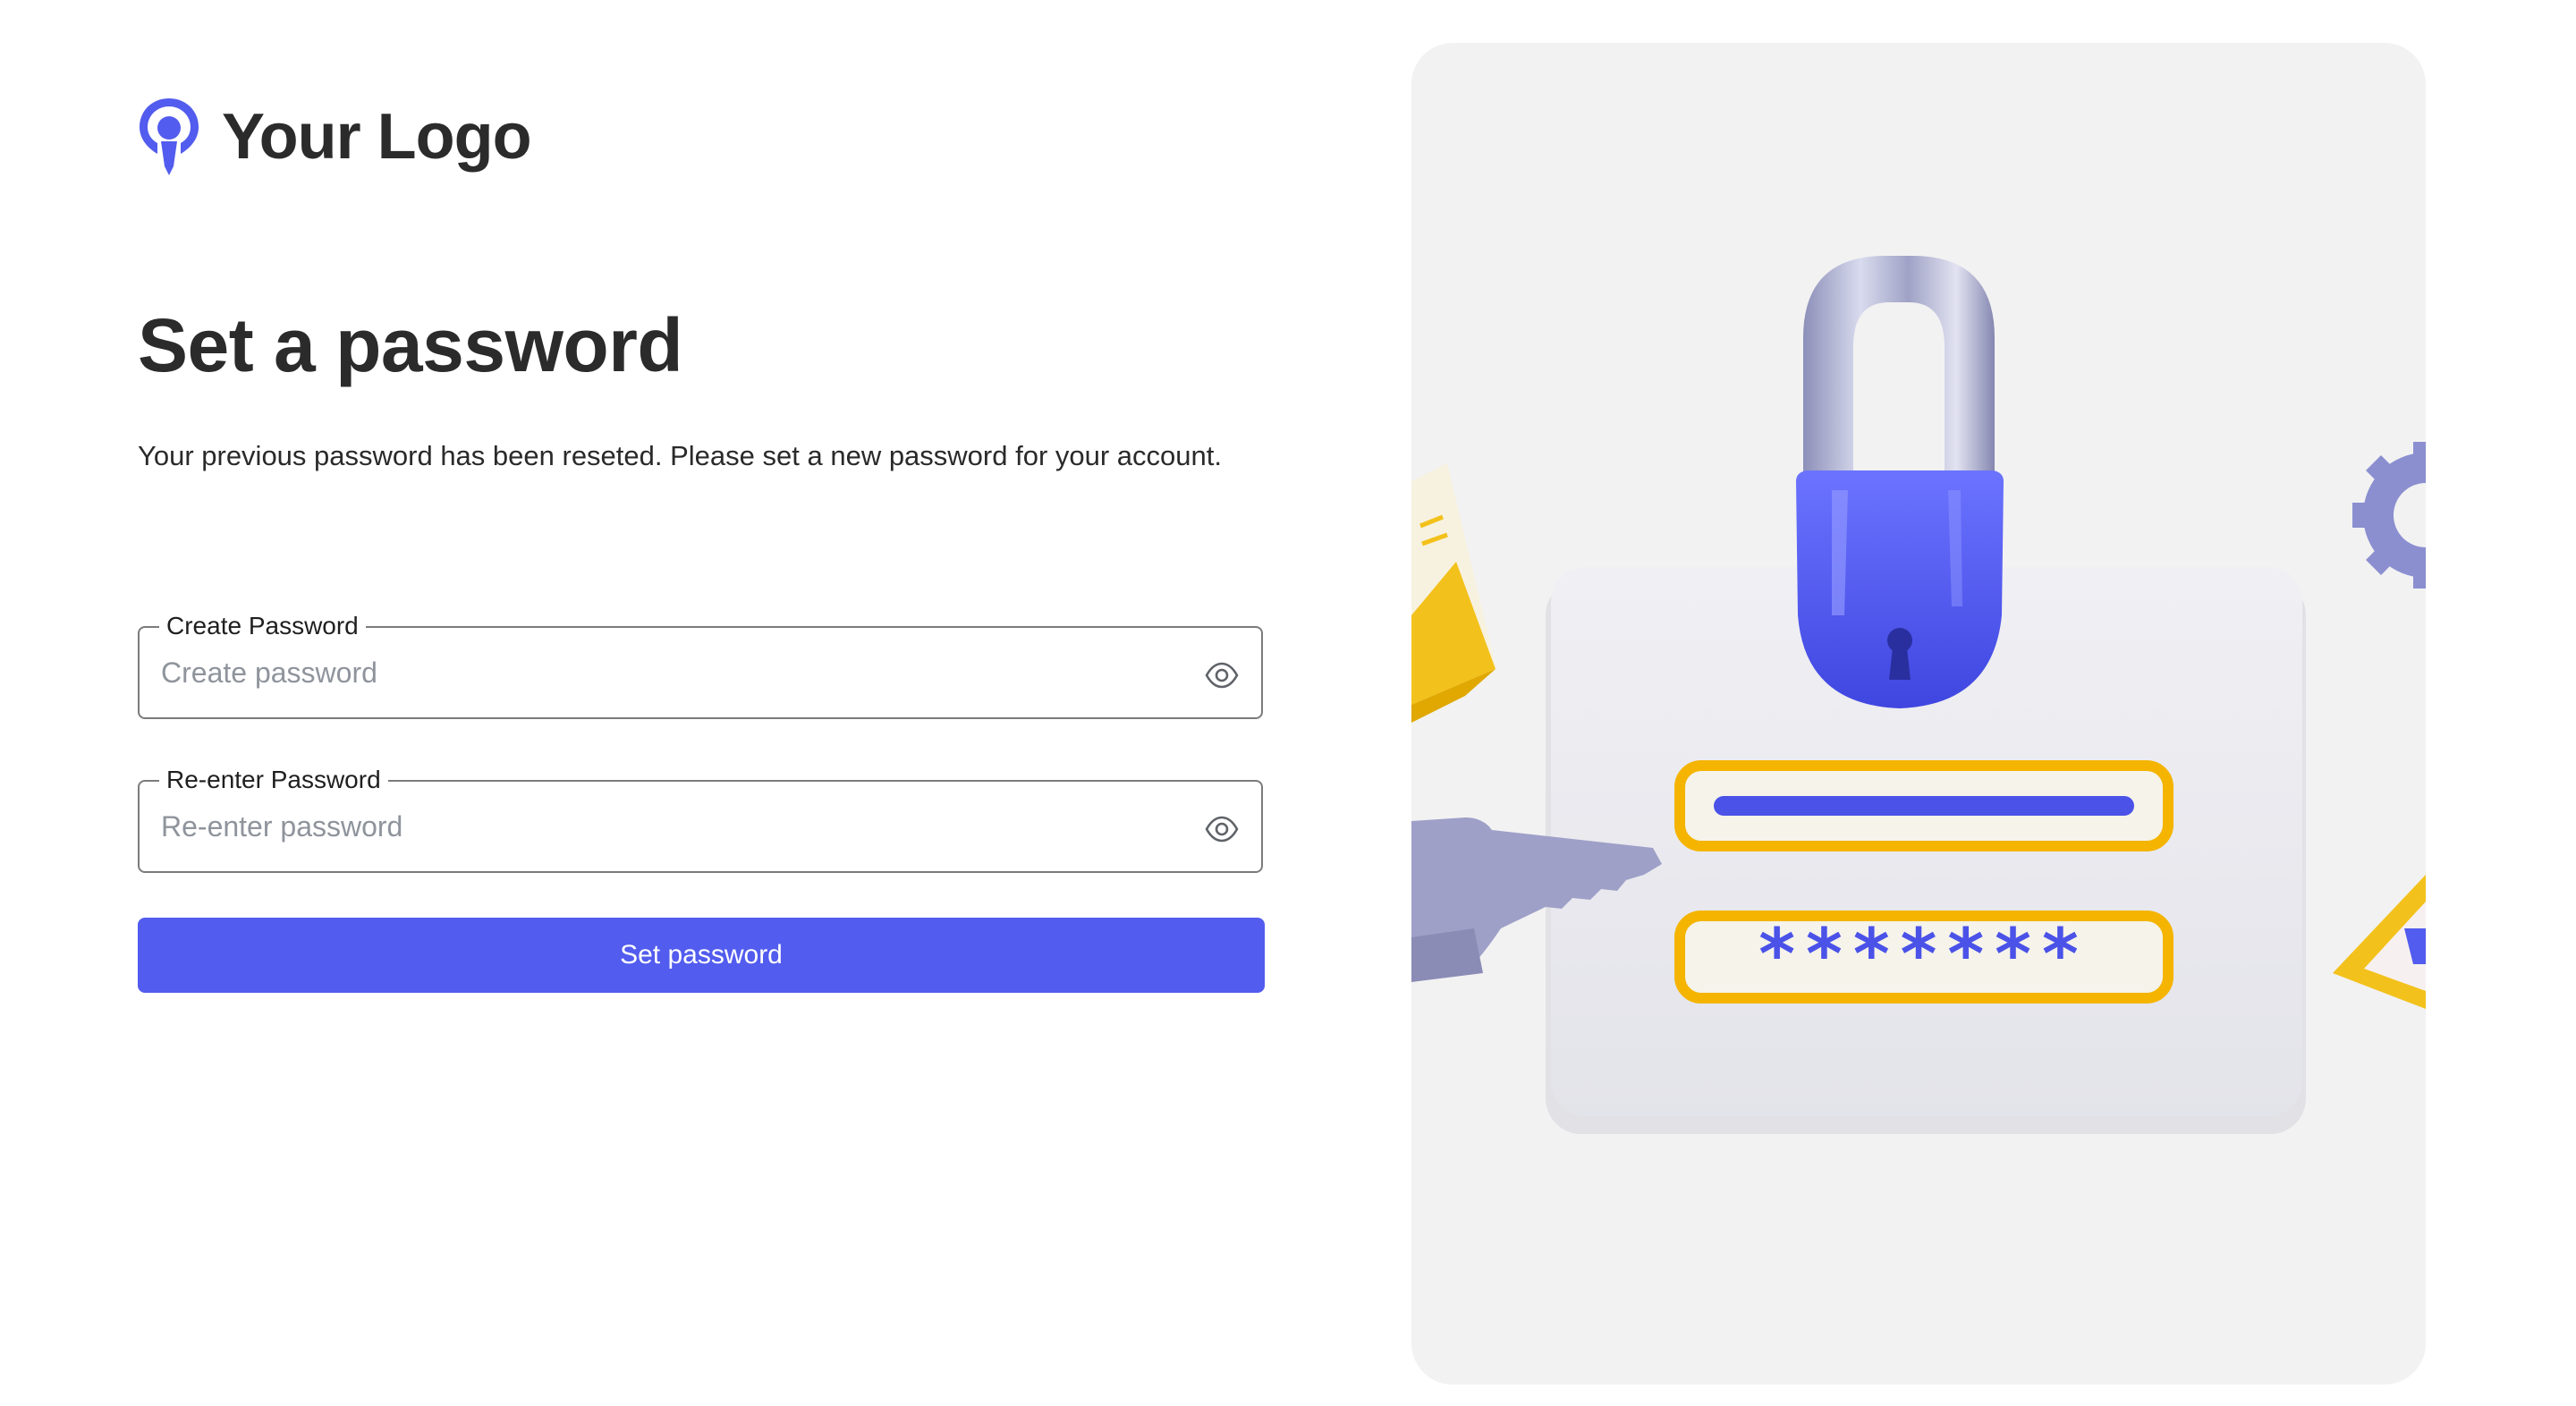  I want to click on create-password-field: Create Password, so click(700, 665).